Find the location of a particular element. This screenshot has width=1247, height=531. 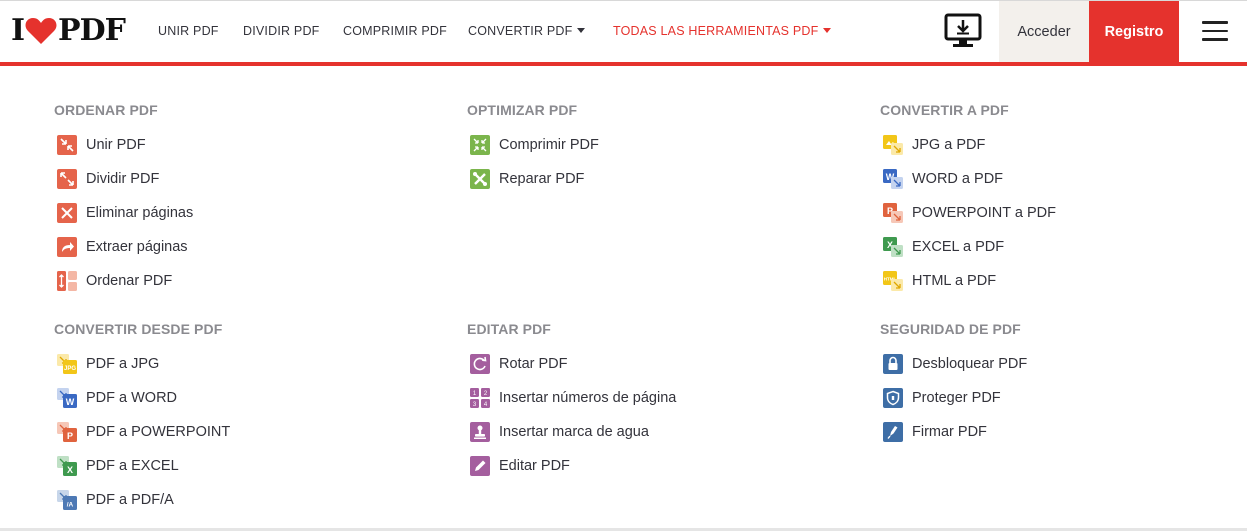

menu-item-edit-pdf: Editar PDF is located at coordinates (520, 466).